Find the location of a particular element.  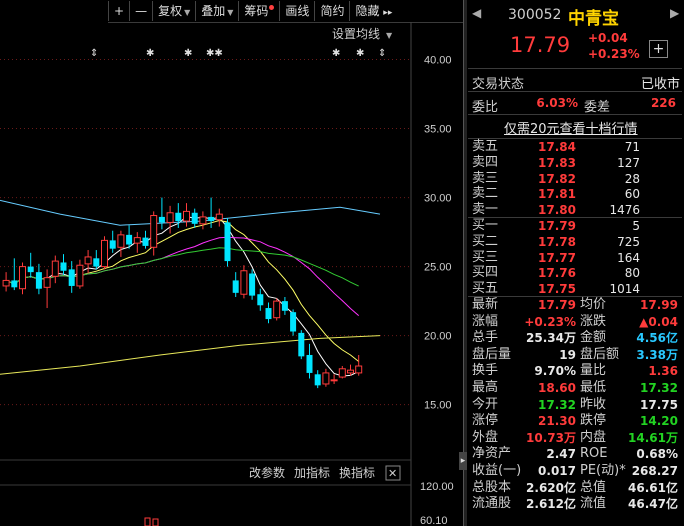

bid-row: 买五 17.75 1014 is located at coordinates (575, 289).